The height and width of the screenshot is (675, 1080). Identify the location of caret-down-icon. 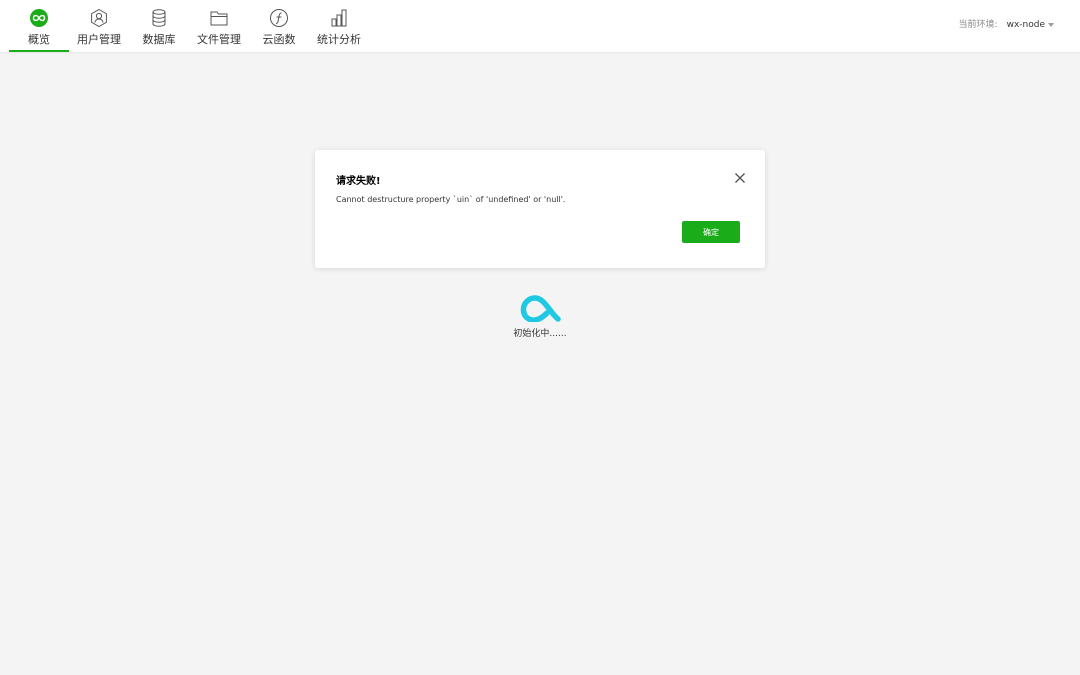
(1051, 25).